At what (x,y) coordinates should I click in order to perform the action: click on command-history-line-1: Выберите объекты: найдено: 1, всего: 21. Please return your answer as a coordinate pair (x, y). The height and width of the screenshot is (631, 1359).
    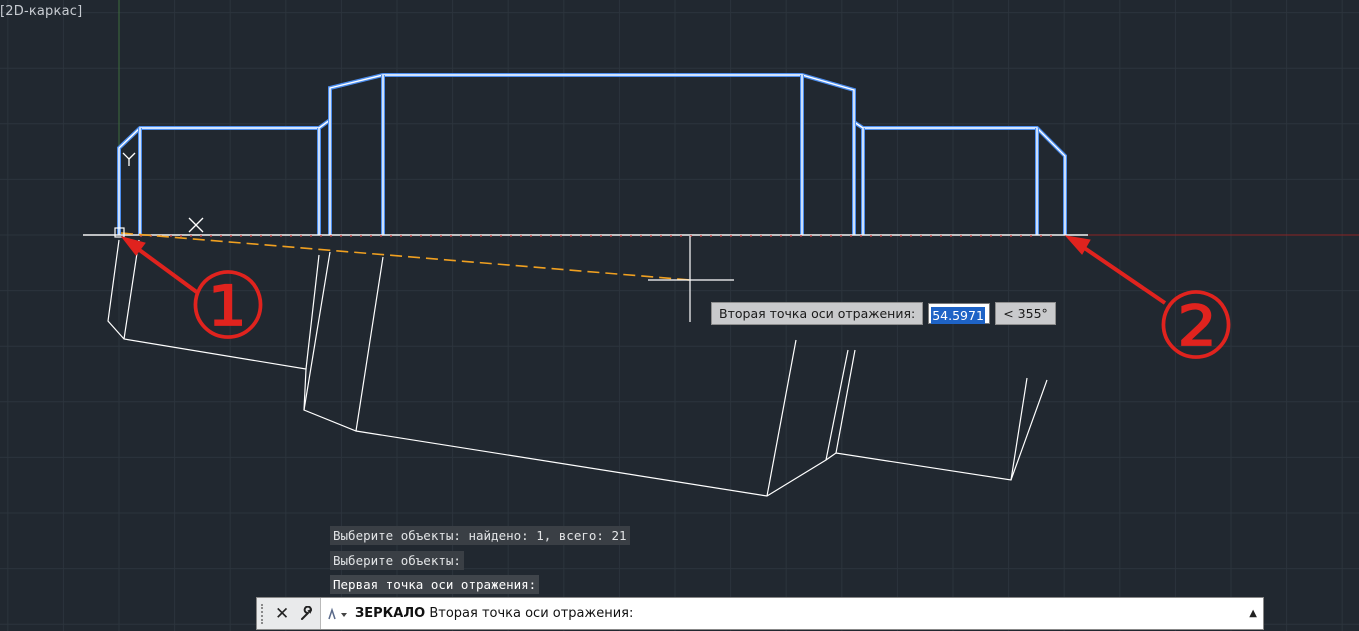
    Looking at the image, I should click on (480, 535).